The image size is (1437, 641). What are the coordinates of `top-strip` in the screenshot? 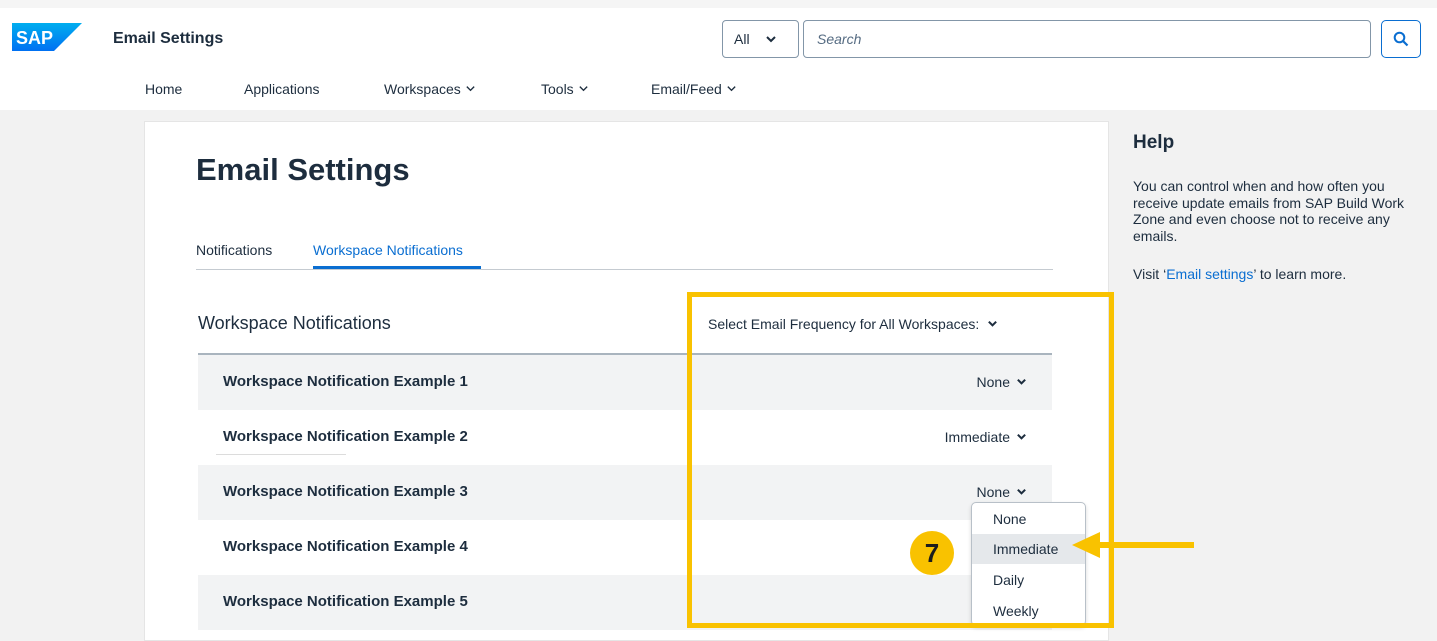 It's located at (718, 4).